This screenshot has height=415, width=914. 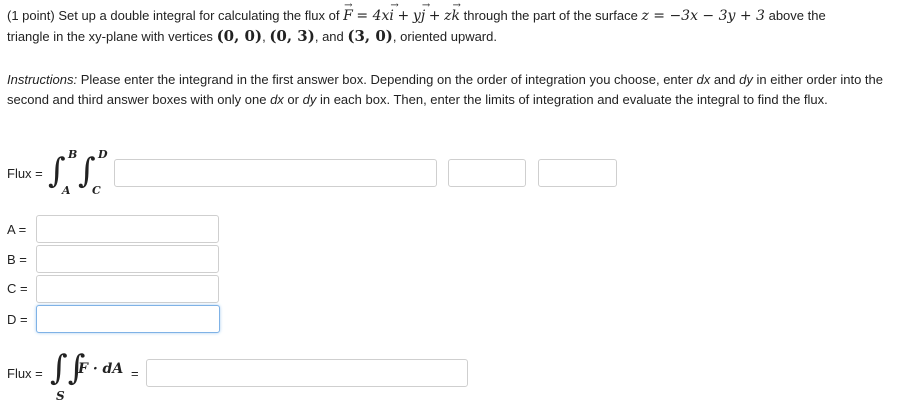 What do you see at coordinates (135, 373) in the screenshot?
I see `final-equals: =` at bounding box center [135, 373].